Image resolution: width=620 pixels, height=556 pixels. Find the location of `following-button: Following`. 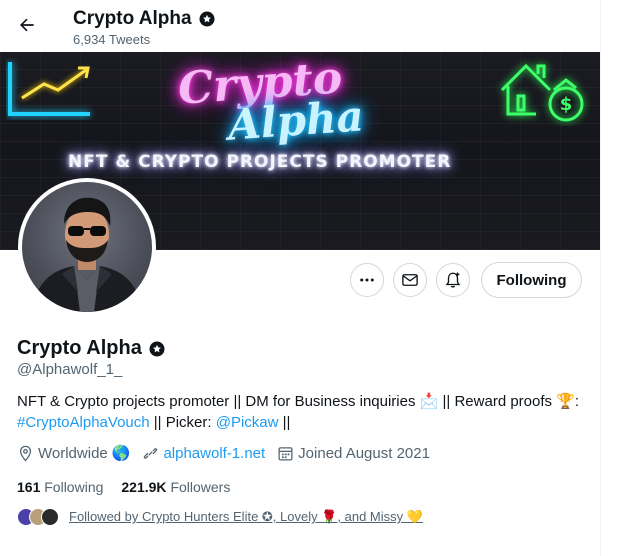

following-button: Following is located at coordinates (531, 280).